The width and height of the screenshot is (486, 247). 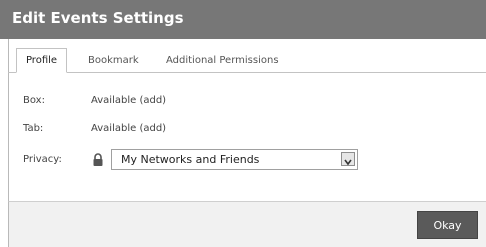 What do you see at coordinates (348, 159) in the screenshot?
I see `chevron-down-icon` at bounding box center [348, 159].